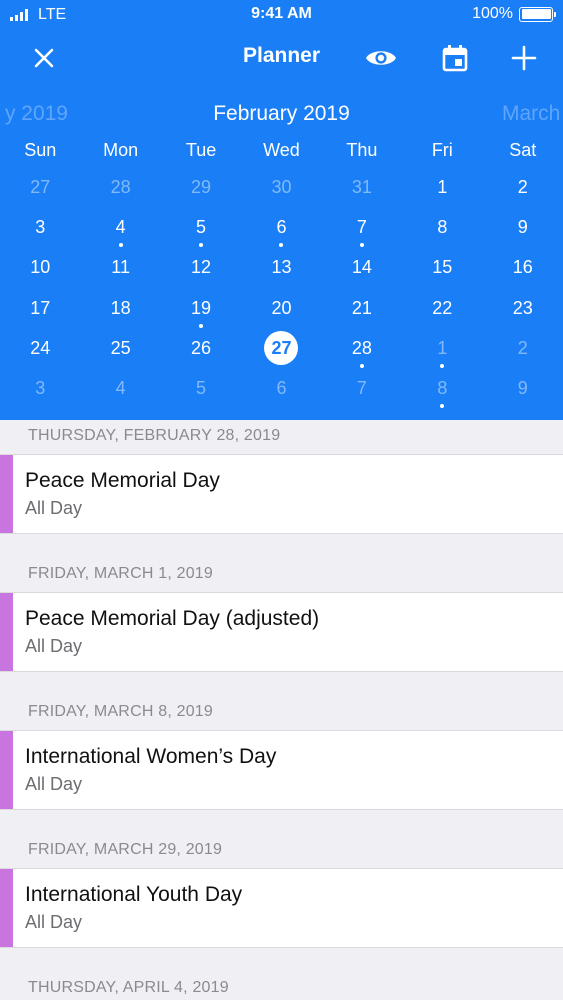 The image size is (563, 1000). I want to click on calendar-week: 27 28 29 30 31 1 2, so click(281, 188).